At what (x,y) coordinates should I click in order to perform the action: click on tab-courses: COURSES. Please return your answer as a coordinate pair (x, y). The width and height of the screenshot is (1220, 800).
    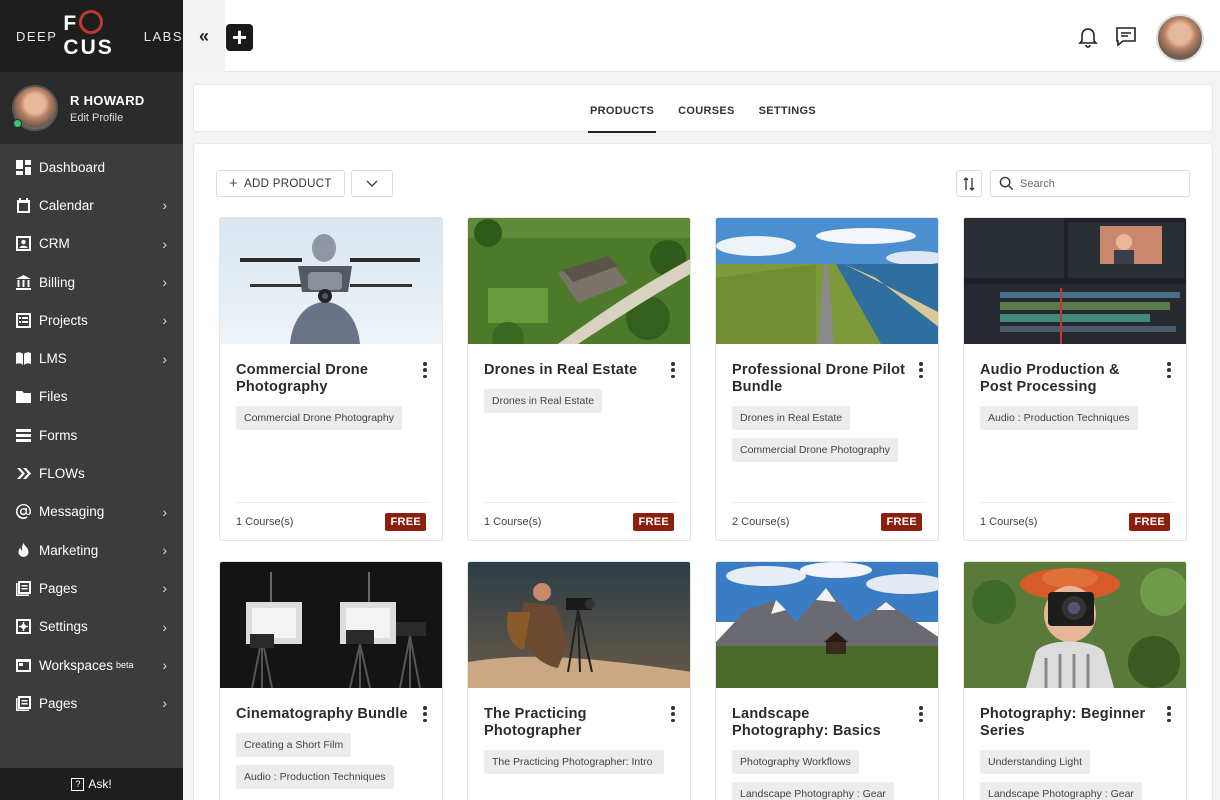
    Looking at the image, I should click on (706, 109).